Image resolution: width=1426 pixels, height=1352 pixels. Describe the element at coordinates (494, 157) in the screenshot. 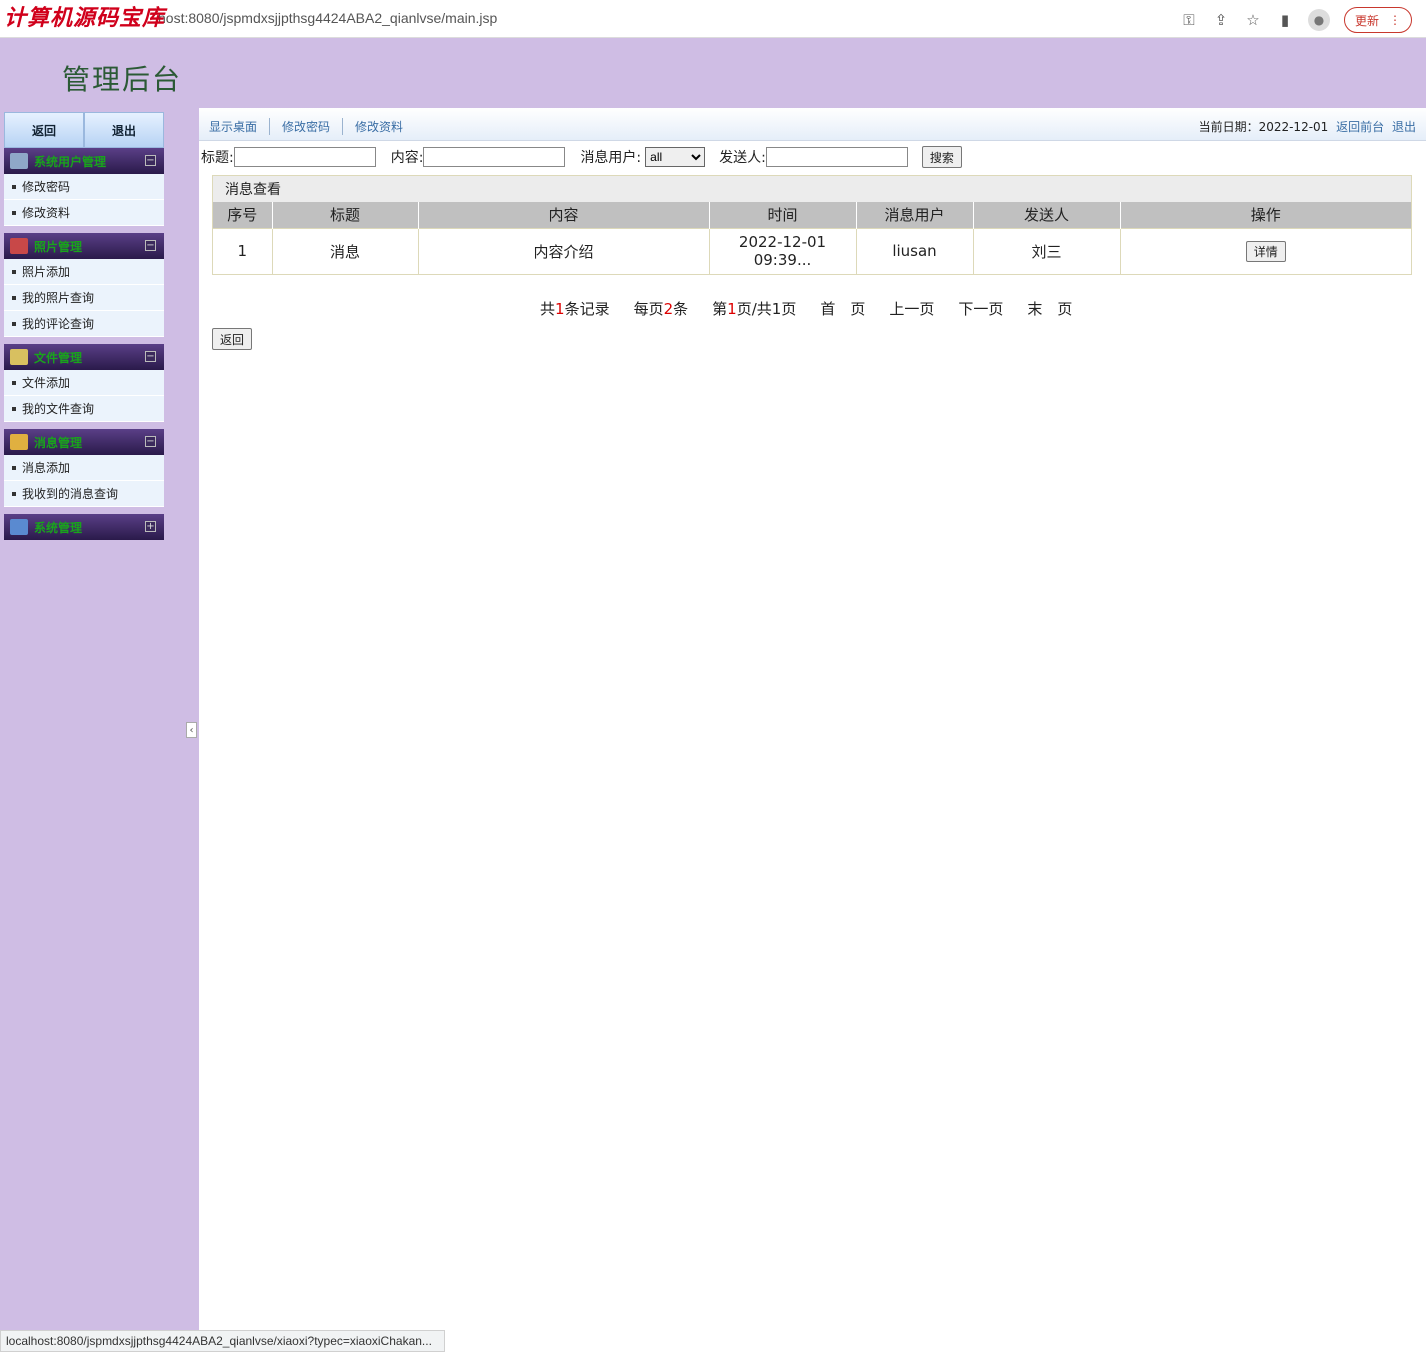

I see `content-input` at that location.